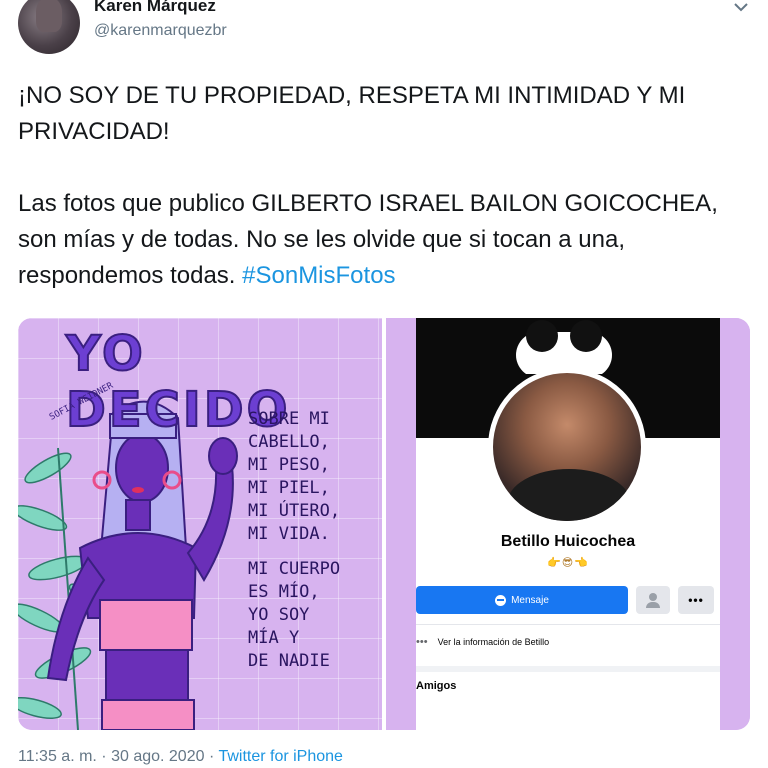  Describe the element at coordinates (274, 638) in the screenshot. I see `illustration-line: MÍA Y` at that location.